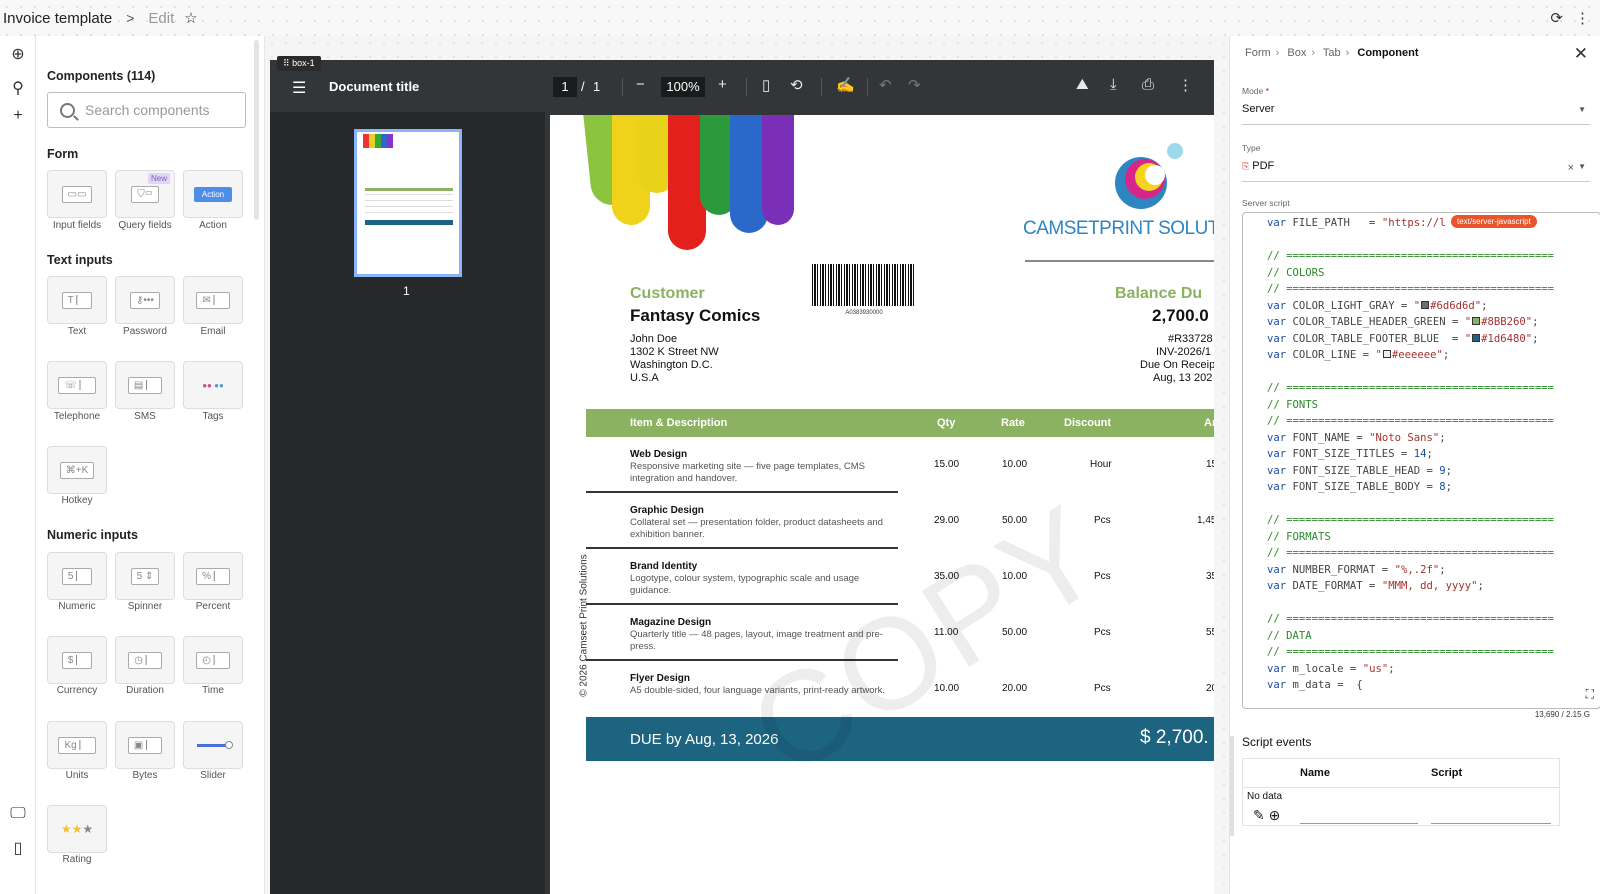 The height and width of the screenshot is (894, 1600). Describe the element at coordinates (213, 385) in the screenshot. I see `tile-tags: ●● ●●` at that location.